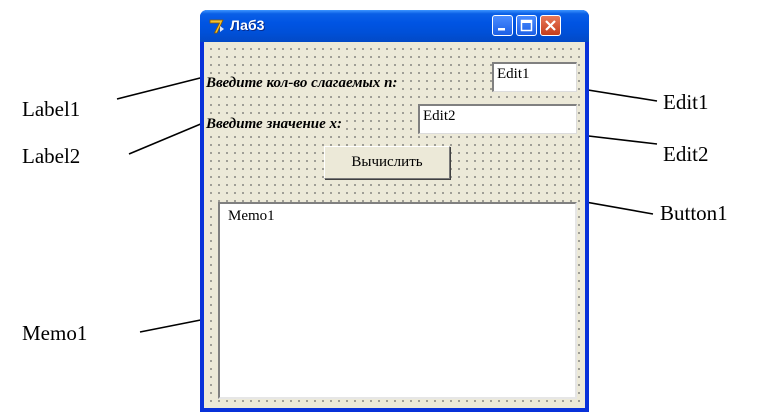  Describe the element at coordinates (302, 83) in the screenshot. I see `label1: Введите кол-во слагаемых n:` at that location.